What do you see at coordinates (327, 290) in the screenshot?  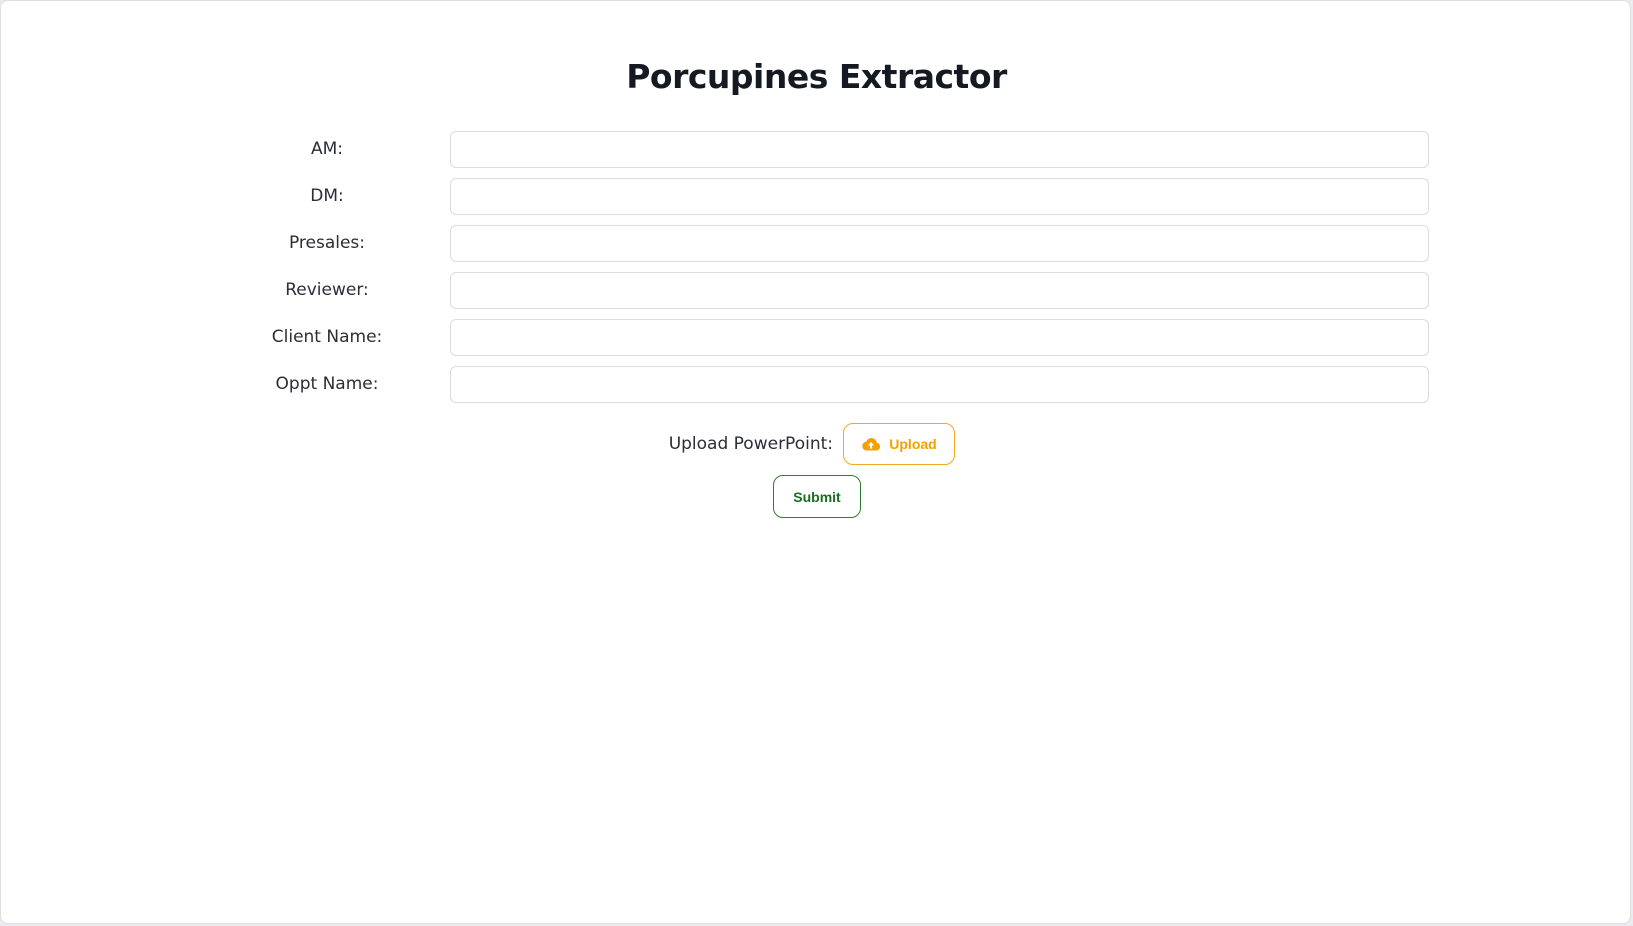 I see `reviewer-label: Reviewer:` at bounding box center [327, 290].